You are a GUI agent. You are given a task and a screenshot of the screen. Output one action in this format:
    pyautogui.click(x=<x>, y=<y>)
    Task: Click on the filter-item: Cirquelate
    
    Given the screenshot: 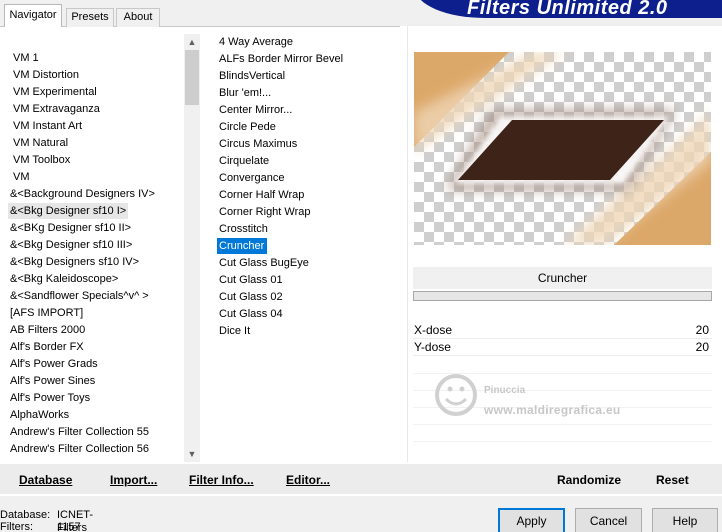 What is the action you would take?
    pyautogui.click(x=244, y=161)
    